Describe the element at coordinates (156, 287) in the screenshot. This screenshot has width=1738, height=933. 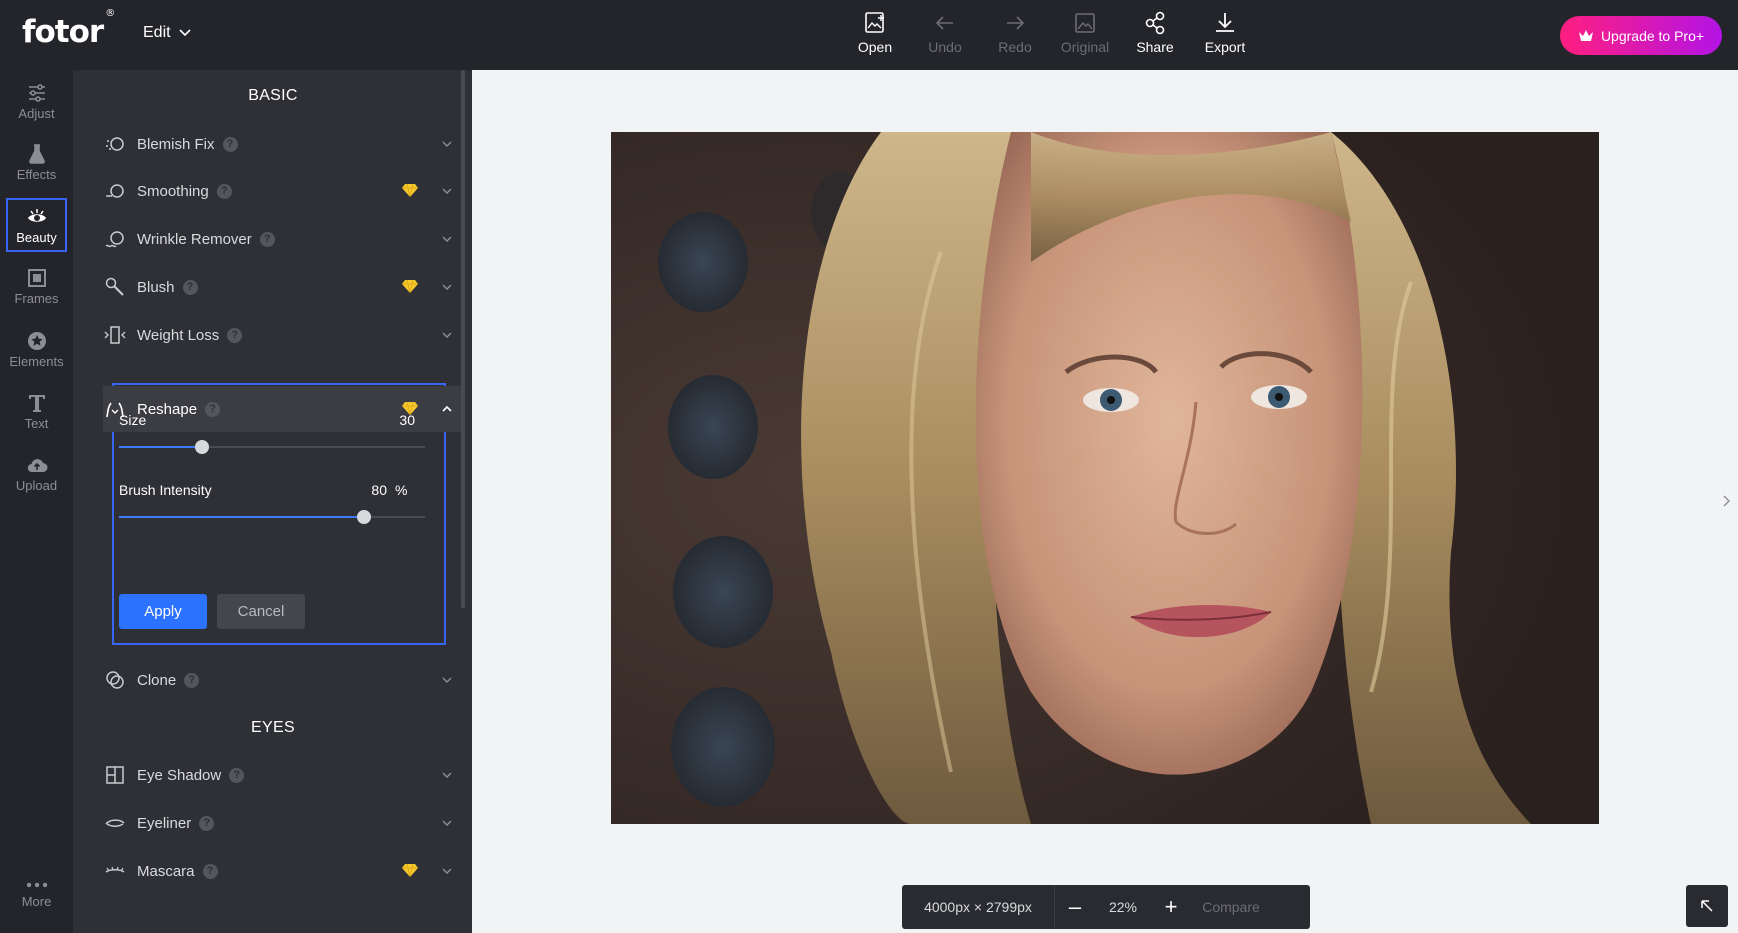
I see `tool-label-blush: Blush` at that location.